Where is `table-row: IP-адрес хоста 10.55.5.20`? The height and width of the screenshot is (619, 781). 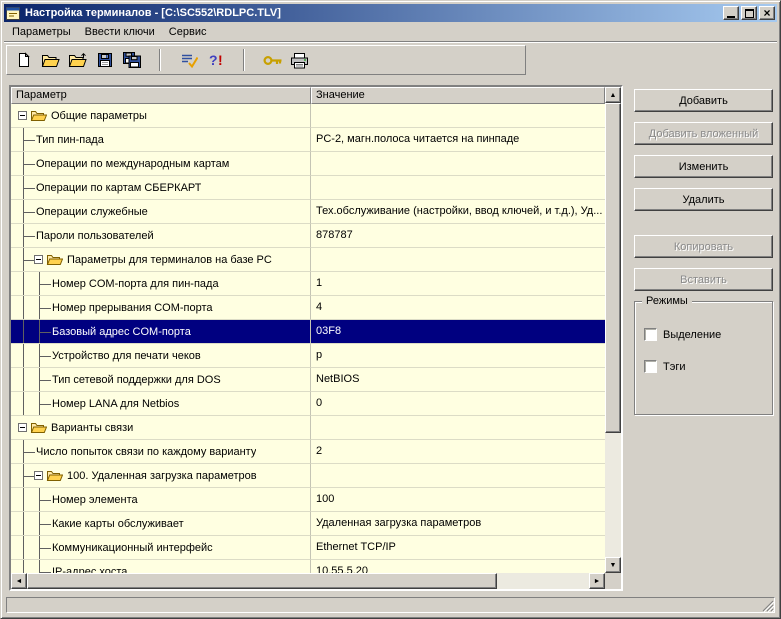 table-row: IP-адрес хоста 10.55.5.20 is located at coordinates (308, 566).